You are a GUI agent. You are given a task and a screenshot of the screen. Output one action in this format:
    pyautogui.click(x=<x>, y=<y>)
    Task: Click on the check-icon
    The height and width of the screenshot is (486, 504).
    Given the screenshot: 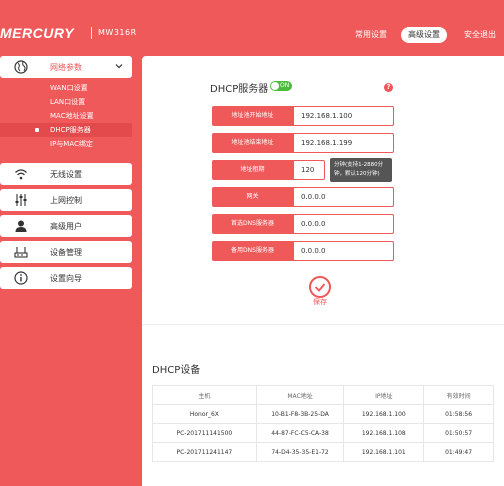 What is the action you would take?
    pyautogui.click(x=320, y=287)
    